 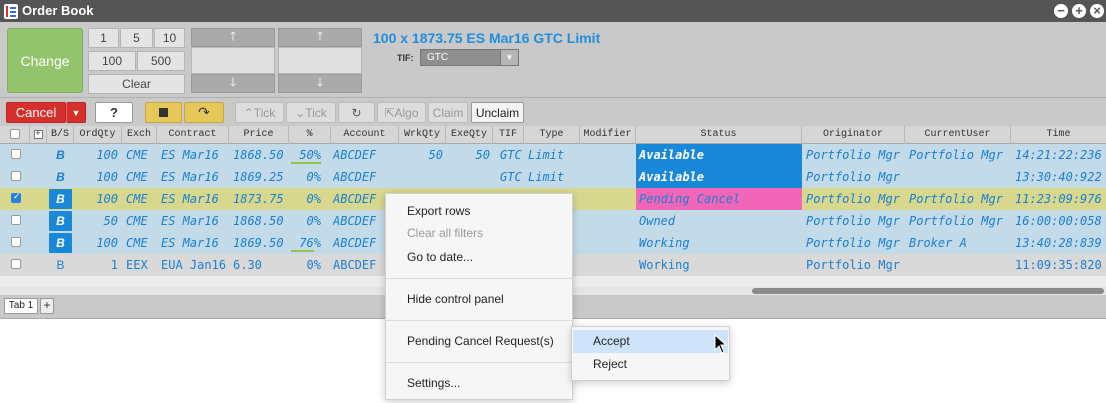 I want to click on title-bar: Order Book − + ×, so click(x=553, y=11).